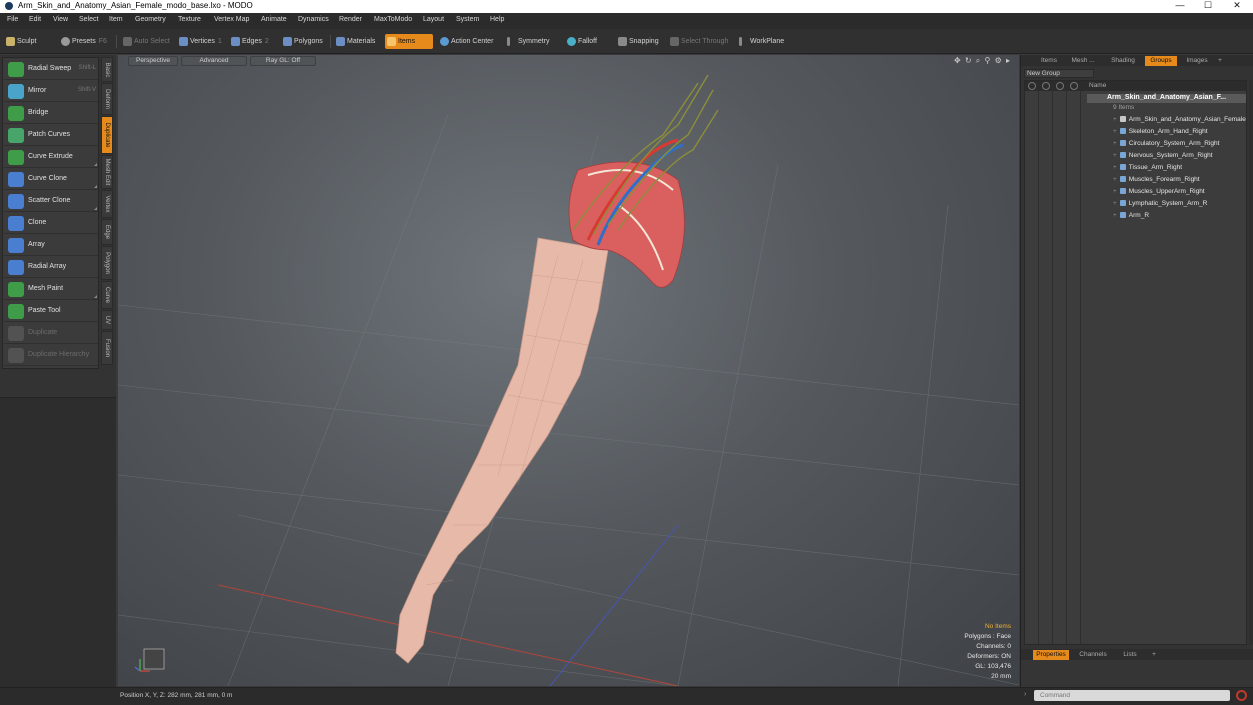  Describe the element at coordinates (393, 19) in the screenshot. I see `menu-maxtomodo: MaxToModo` at that location.